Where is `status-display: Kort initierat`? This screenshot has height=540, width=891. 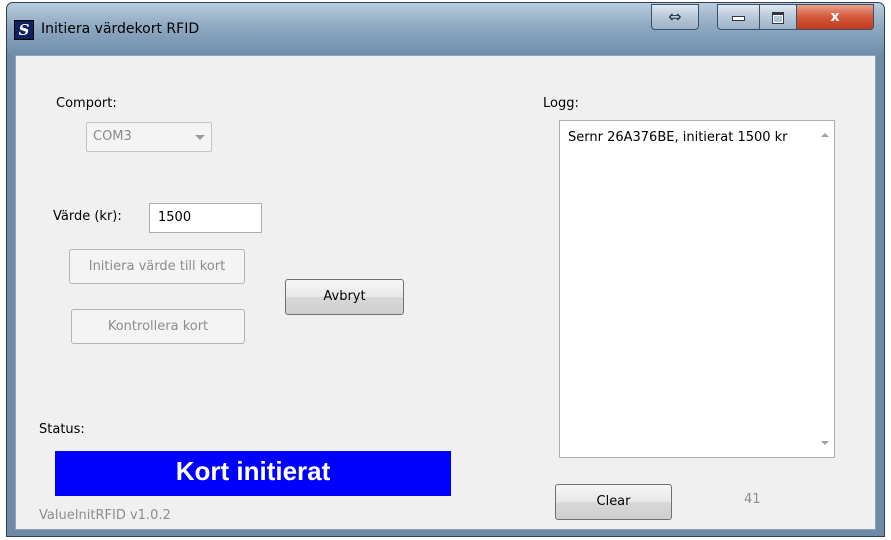
status-display: Kort initierat is located at coordinates (253, 473).